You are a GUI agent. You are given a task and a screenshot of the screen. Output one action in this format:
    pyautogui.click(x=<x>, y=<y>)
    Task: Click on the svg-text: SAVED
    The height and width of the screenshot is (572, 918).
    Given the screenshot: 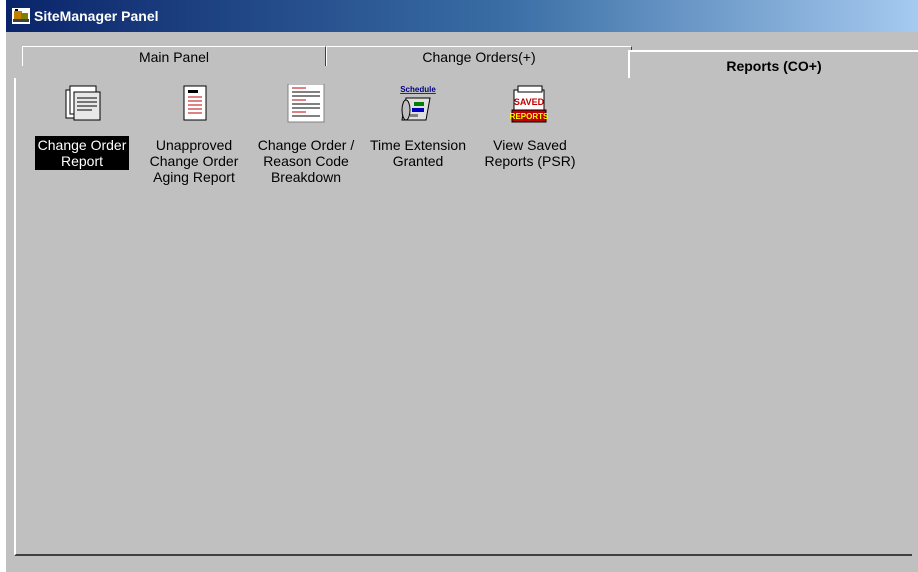 What is the action you would take?
    pyautogui.click(x=529, y=102)
    